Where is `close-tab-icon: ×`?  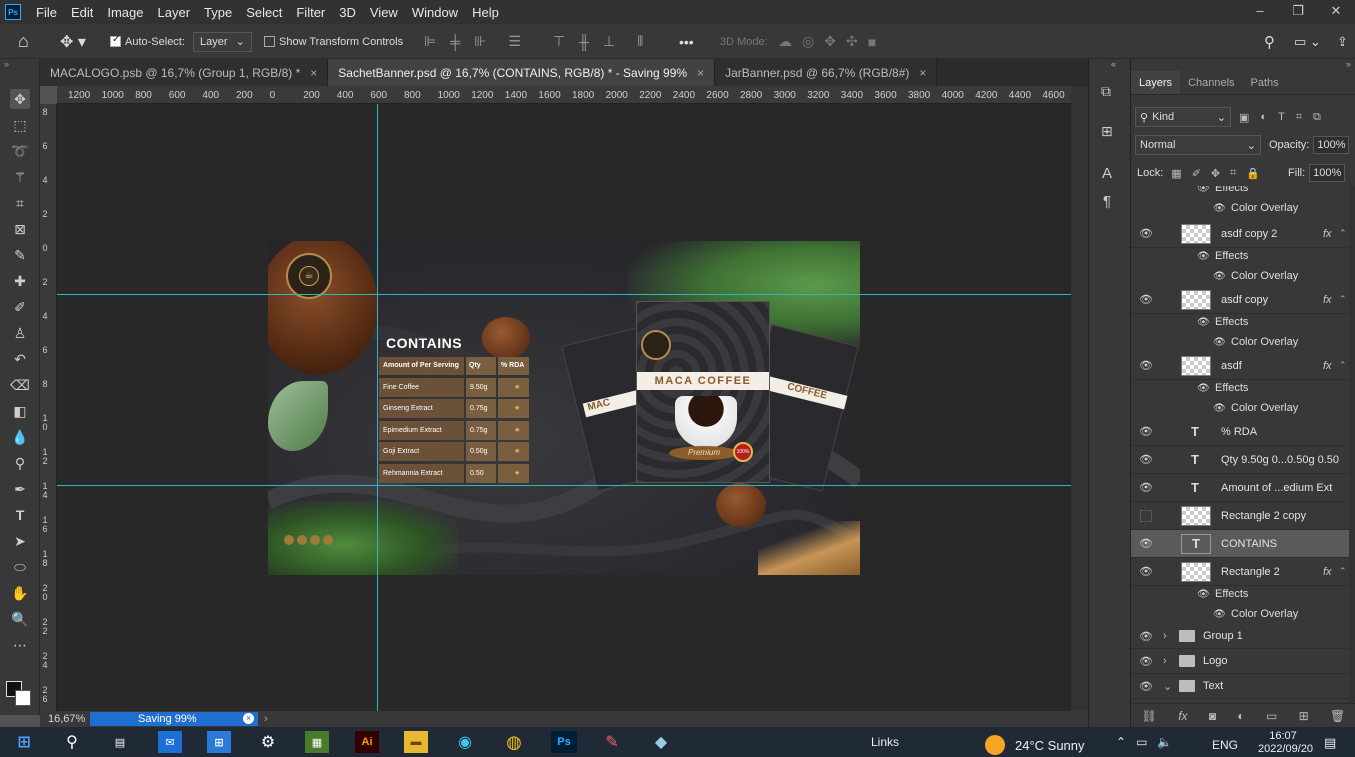
close-tab-icon: × is located at coordinates (700, 73).